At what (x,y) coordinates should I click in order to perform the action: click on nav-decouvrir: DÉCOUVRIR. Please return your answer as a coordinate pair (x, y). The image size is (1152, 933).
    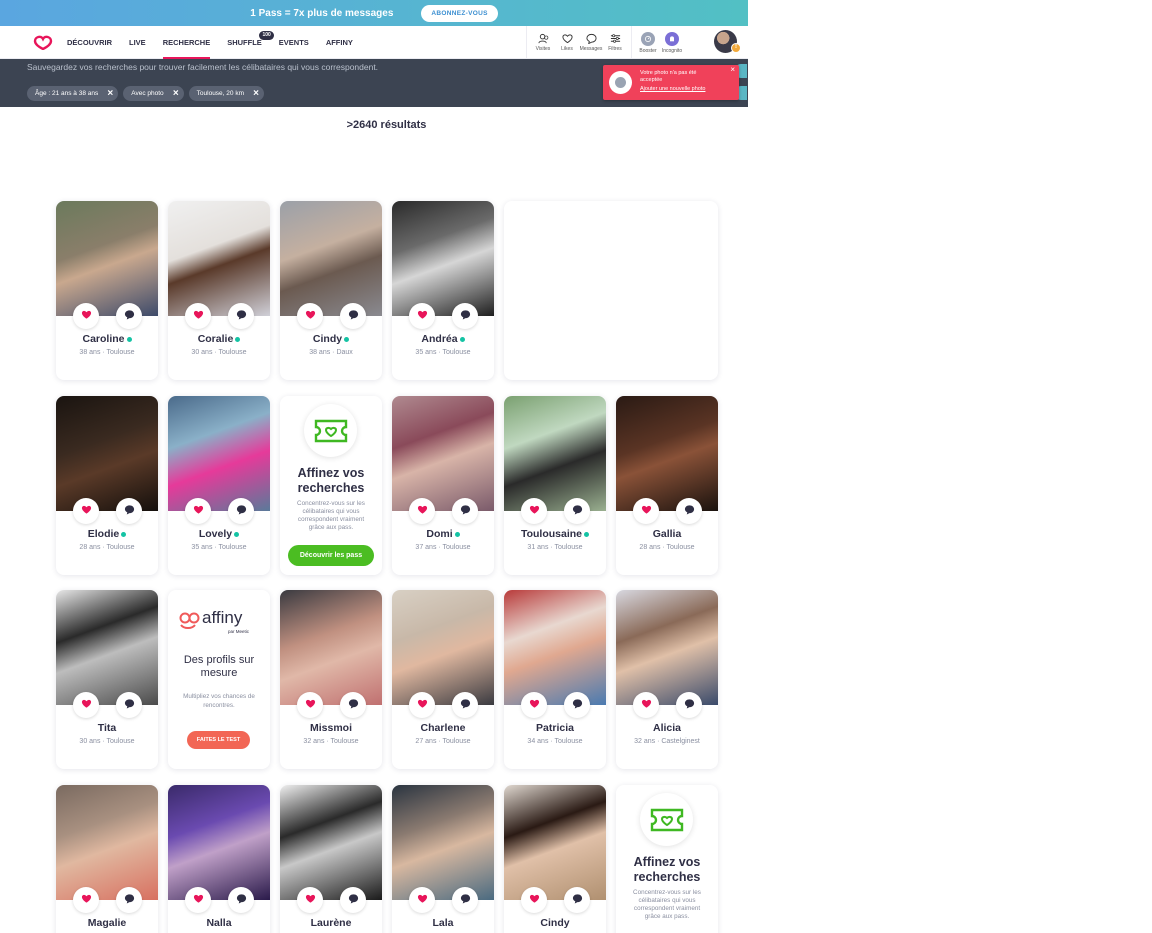
    Looking at the image, I should click on (89, 42).